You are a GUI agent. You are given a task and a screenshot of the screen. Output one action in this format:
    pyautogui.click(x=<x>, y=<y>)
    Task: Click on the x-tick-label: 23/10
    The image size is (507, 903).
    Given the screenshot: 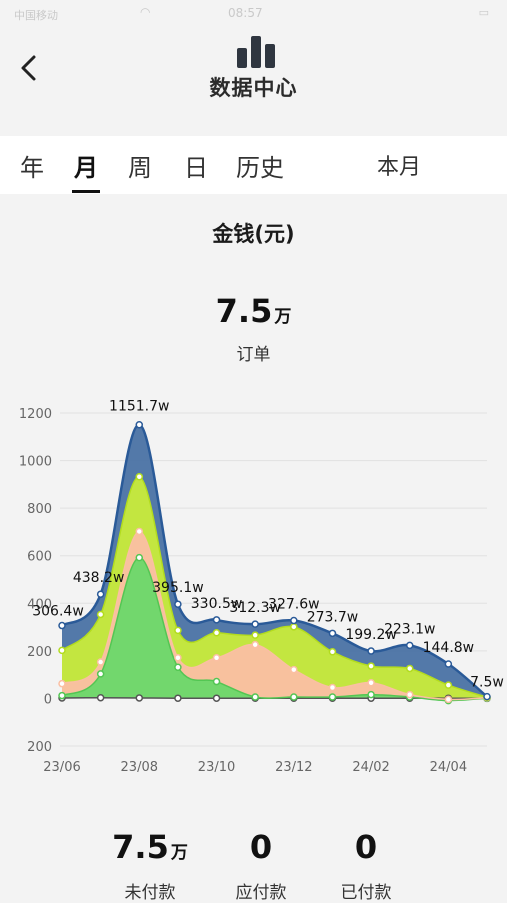 What is the action you would take?
    pyautogui.click(x=216, y=767)
    